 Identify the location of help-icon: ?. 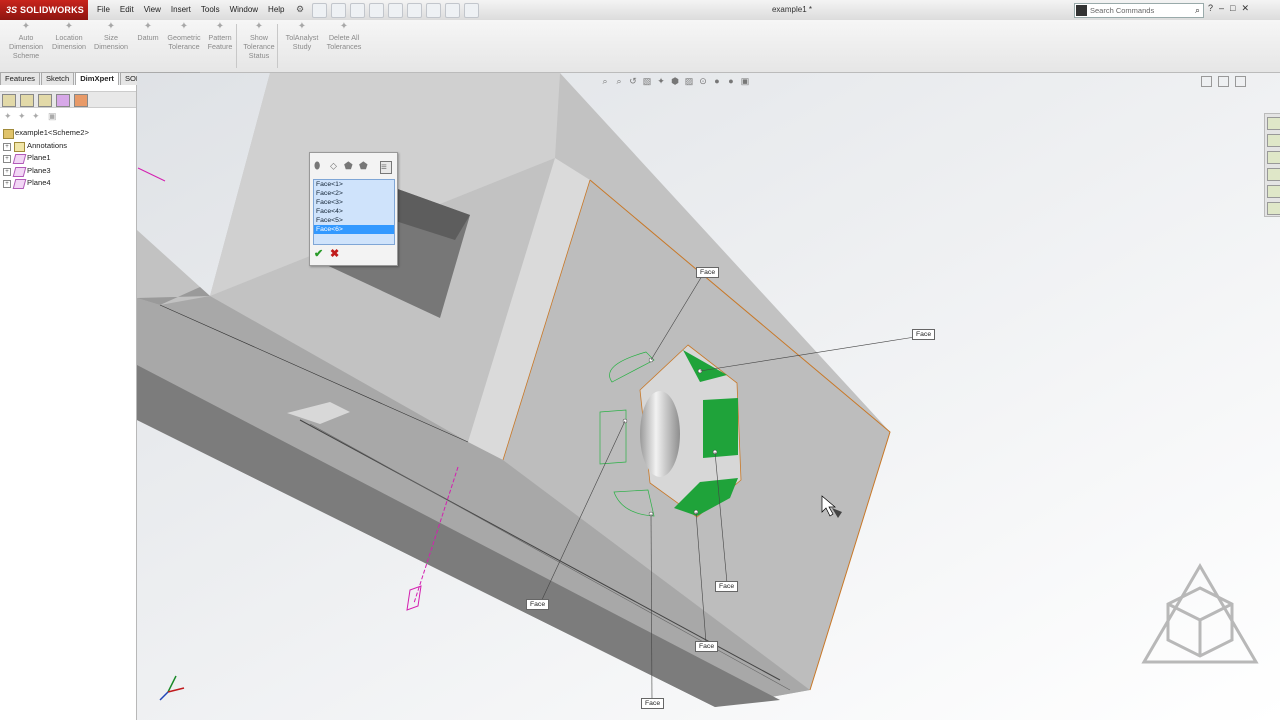
(1210, 8).